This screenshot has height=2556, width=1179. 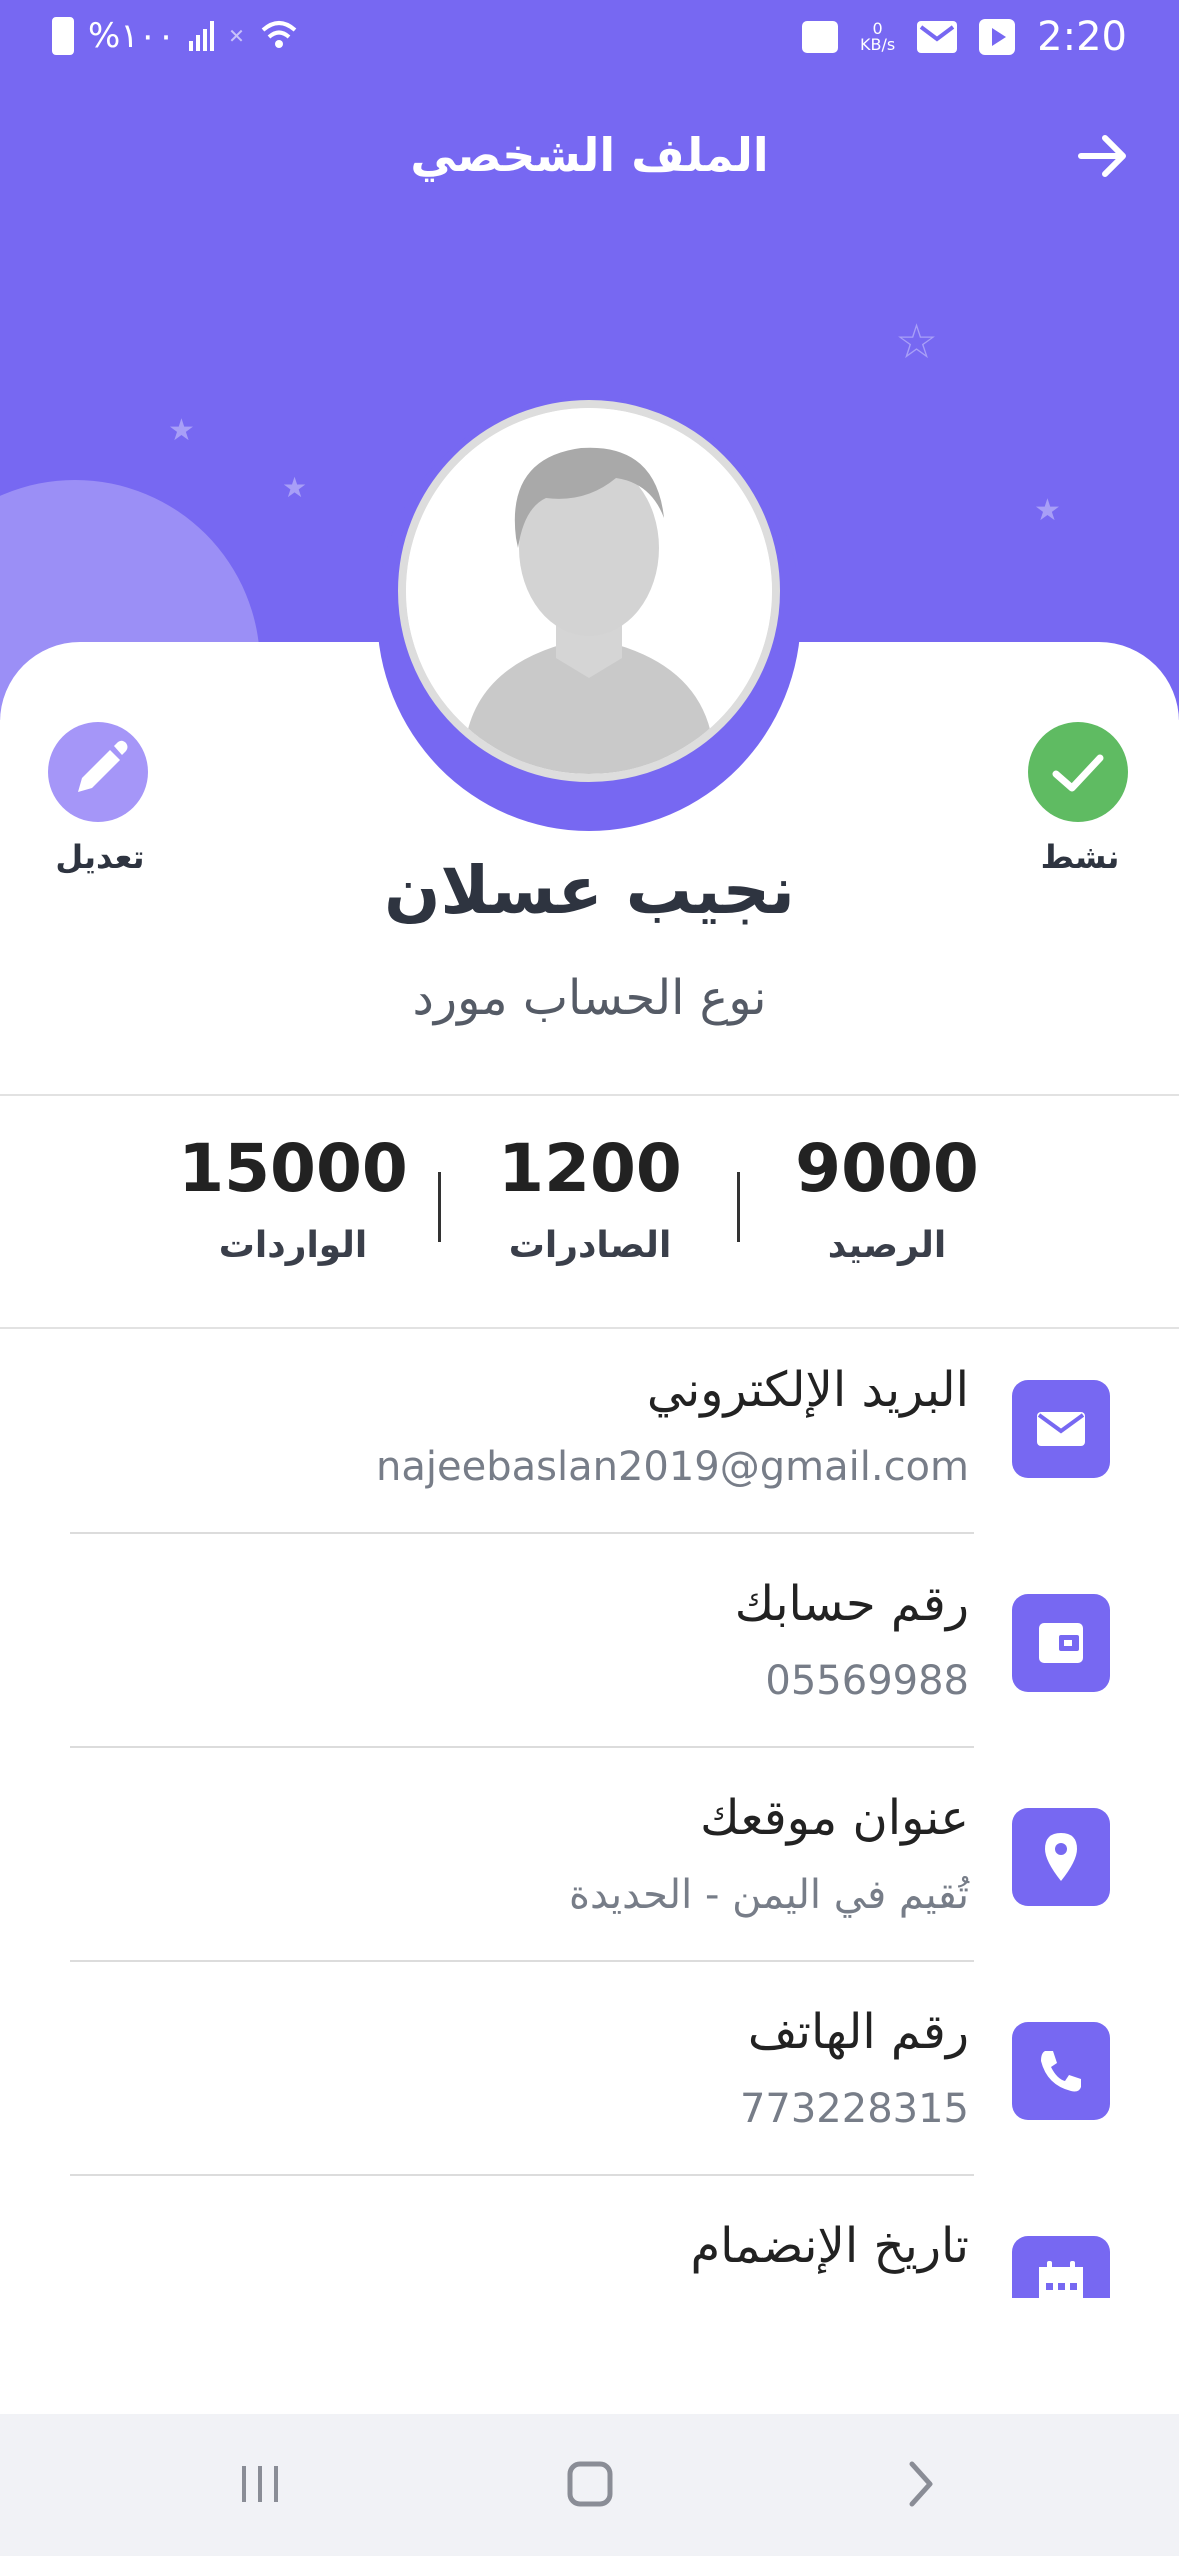 I want to click on person-placeholder-icon, so click(x=589, y=591).